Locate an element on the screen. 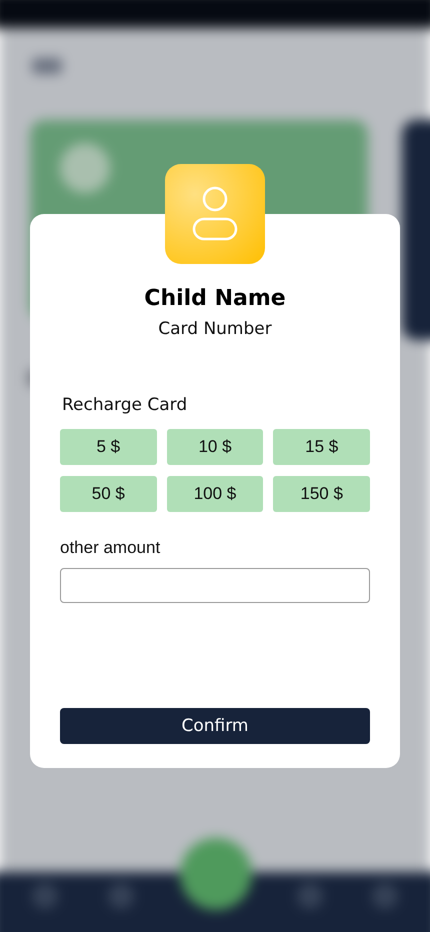 The image size is (430, 932). amount-button: 150 $ is located at coordinates (321, 494).